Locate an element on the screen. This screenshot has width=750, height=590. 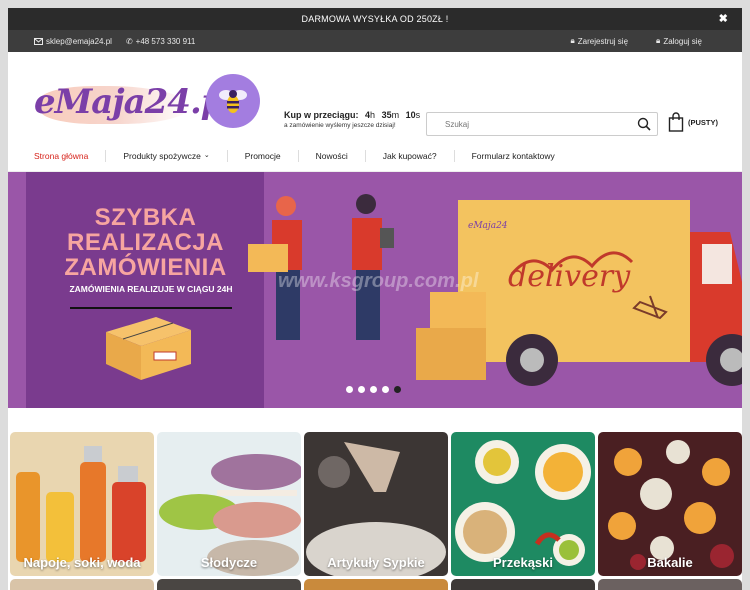
countdown-minutes-unit: m is located at coordinates (395, 115).